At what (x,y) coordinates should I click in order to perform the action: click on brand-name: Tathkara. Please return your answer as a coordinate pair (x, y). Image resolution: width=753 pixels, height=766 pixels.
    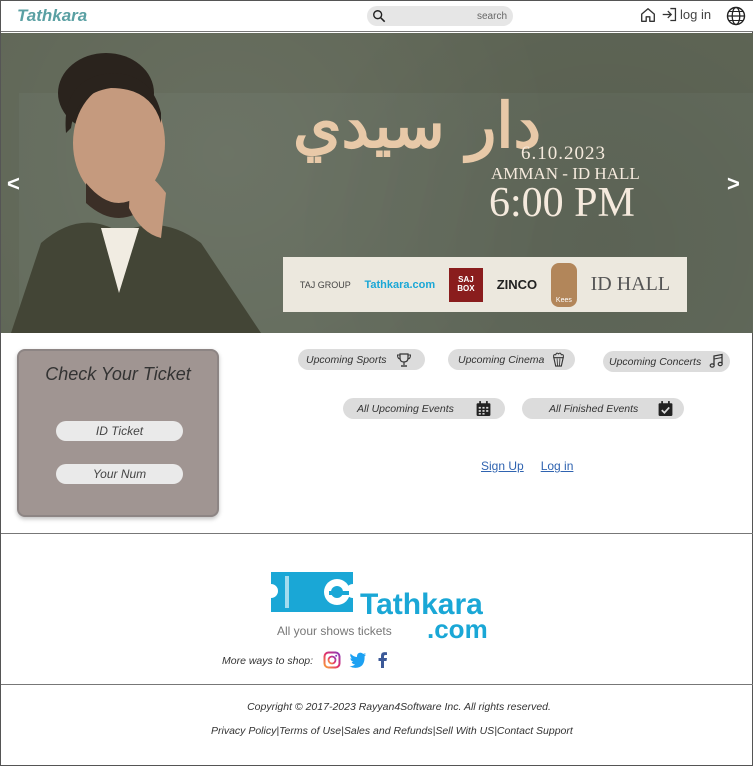
    Looking at the image, I should click on (52, 16).